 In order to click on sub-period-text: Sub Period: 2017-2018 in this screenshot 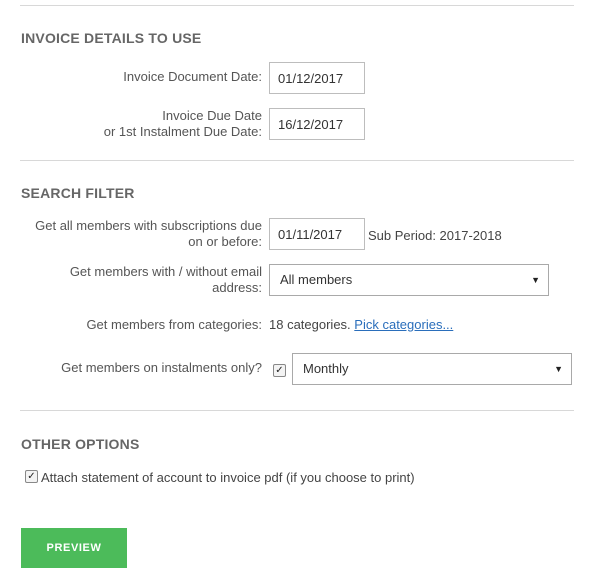, I will do `click(435, 235)`.